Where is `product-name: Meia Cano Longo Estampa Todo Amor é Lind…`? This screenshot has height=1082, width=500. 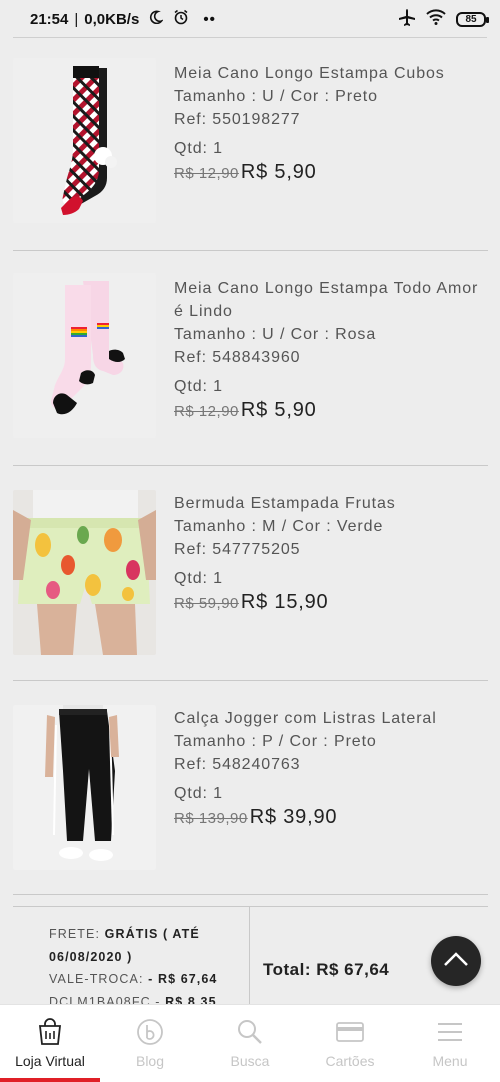
product-name: Meia Cano Longo Estampa Todo Amor é Lind… is located at coordinates (331, 300).